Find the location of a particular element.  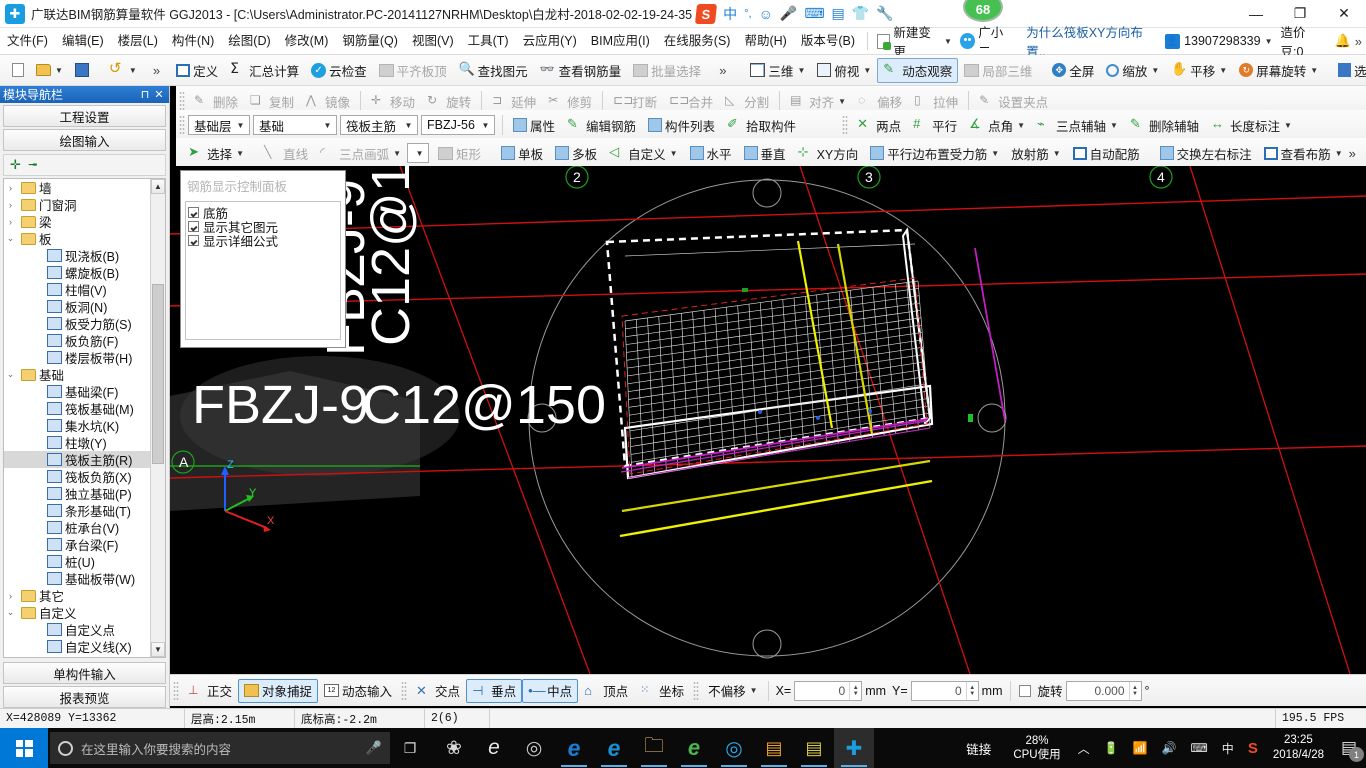

draw-toolbar-overflow: » is located at coordinates (1352, 153).